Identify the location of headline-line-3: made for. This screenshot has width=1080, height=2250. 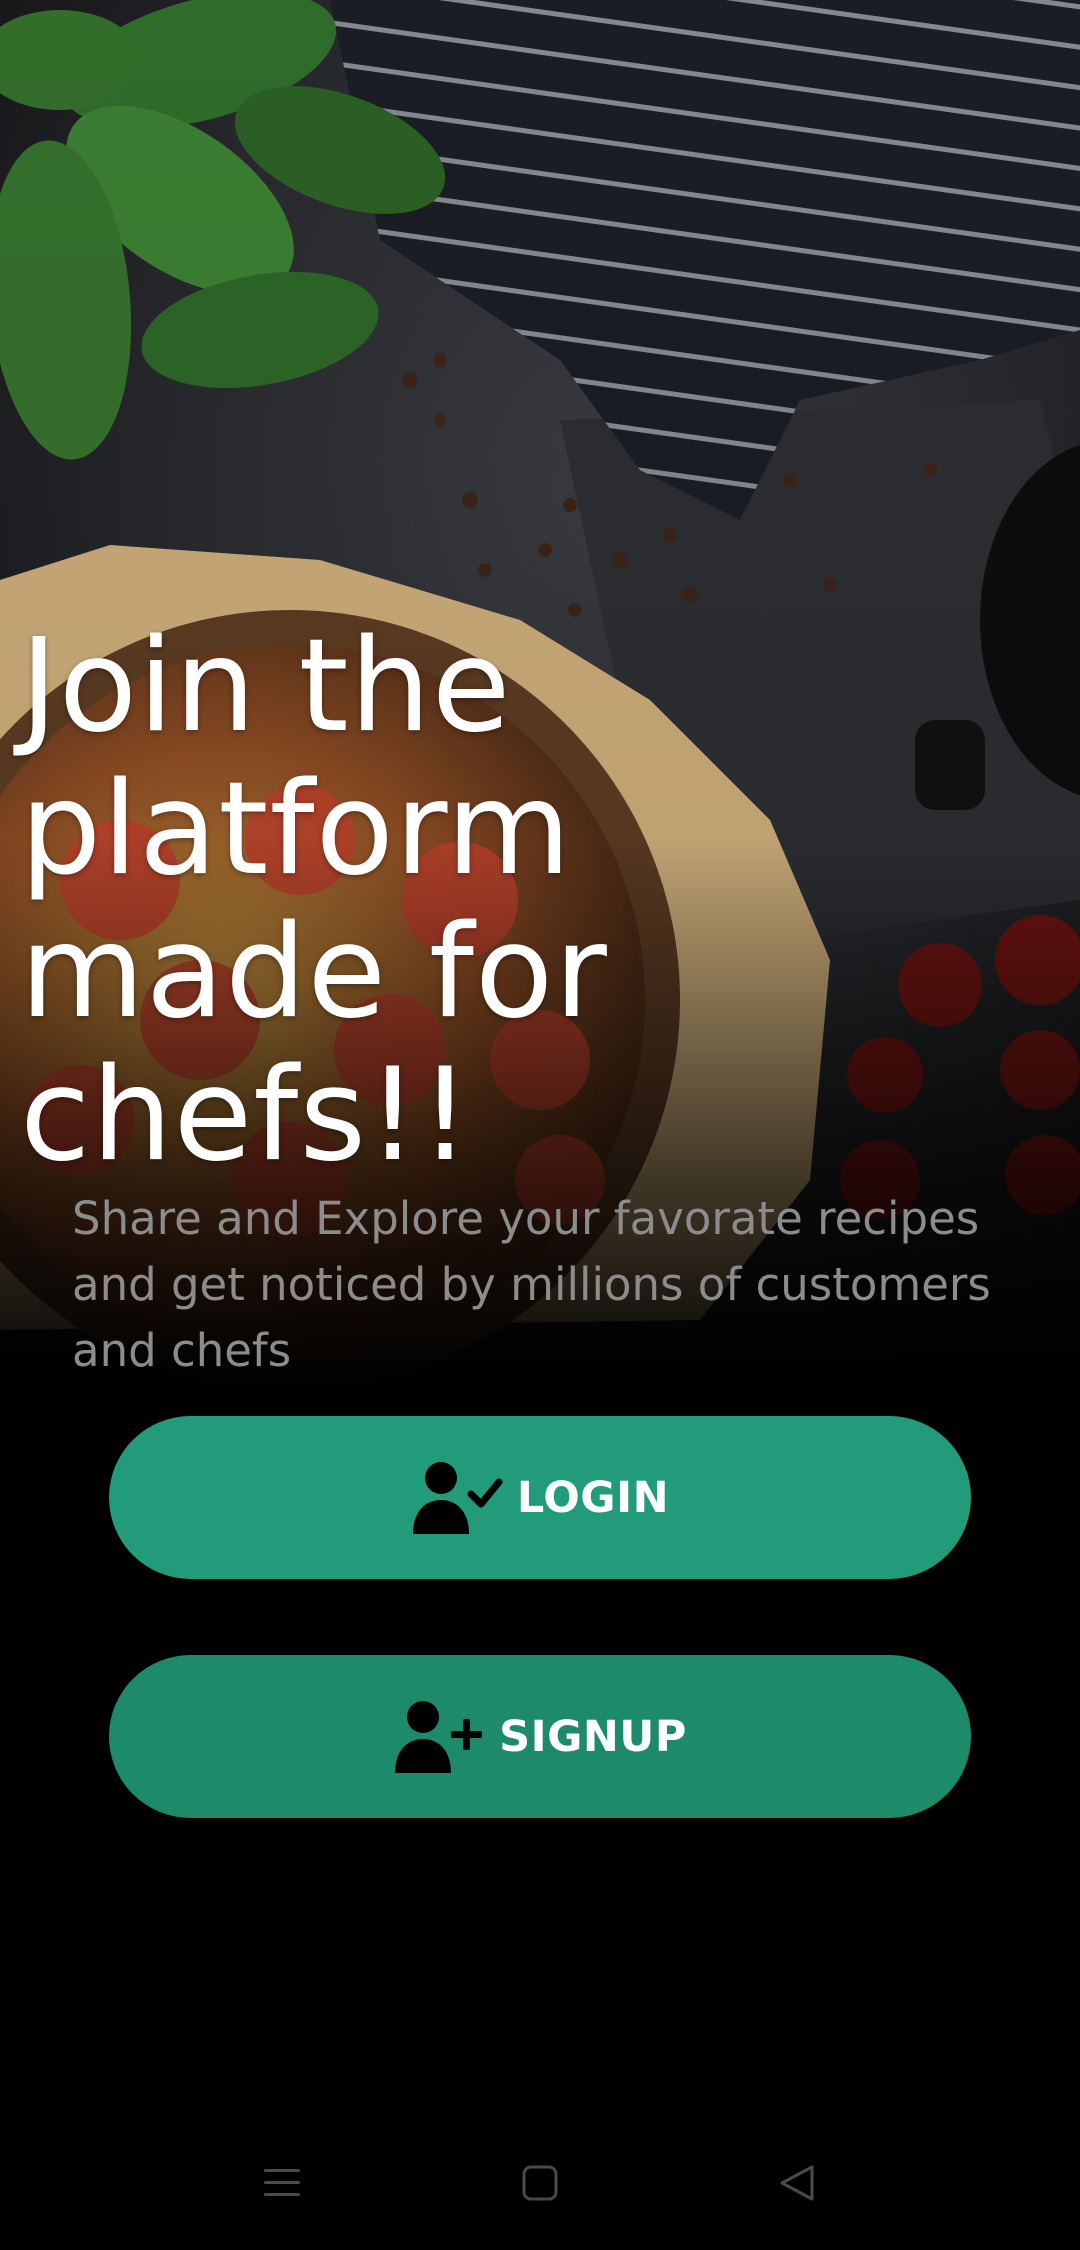
(314, 972).